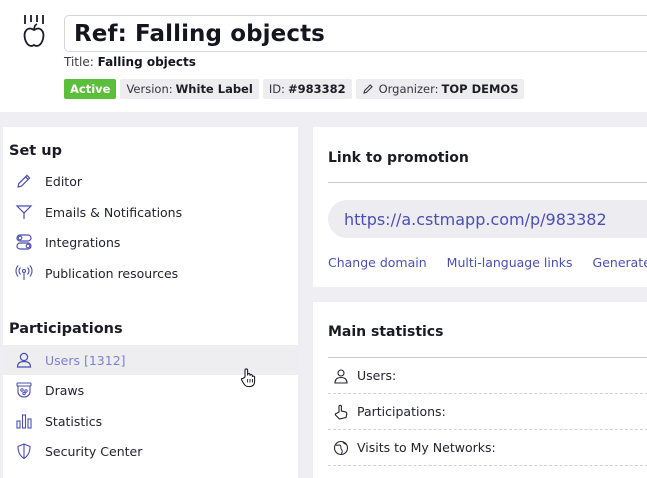 This screenshot has height=478, width=647. What do you see at coordinates (150, 451) in the screenshot?
I see `sidebar-item-security-center: Security Center` at bounding box center [150, 451].